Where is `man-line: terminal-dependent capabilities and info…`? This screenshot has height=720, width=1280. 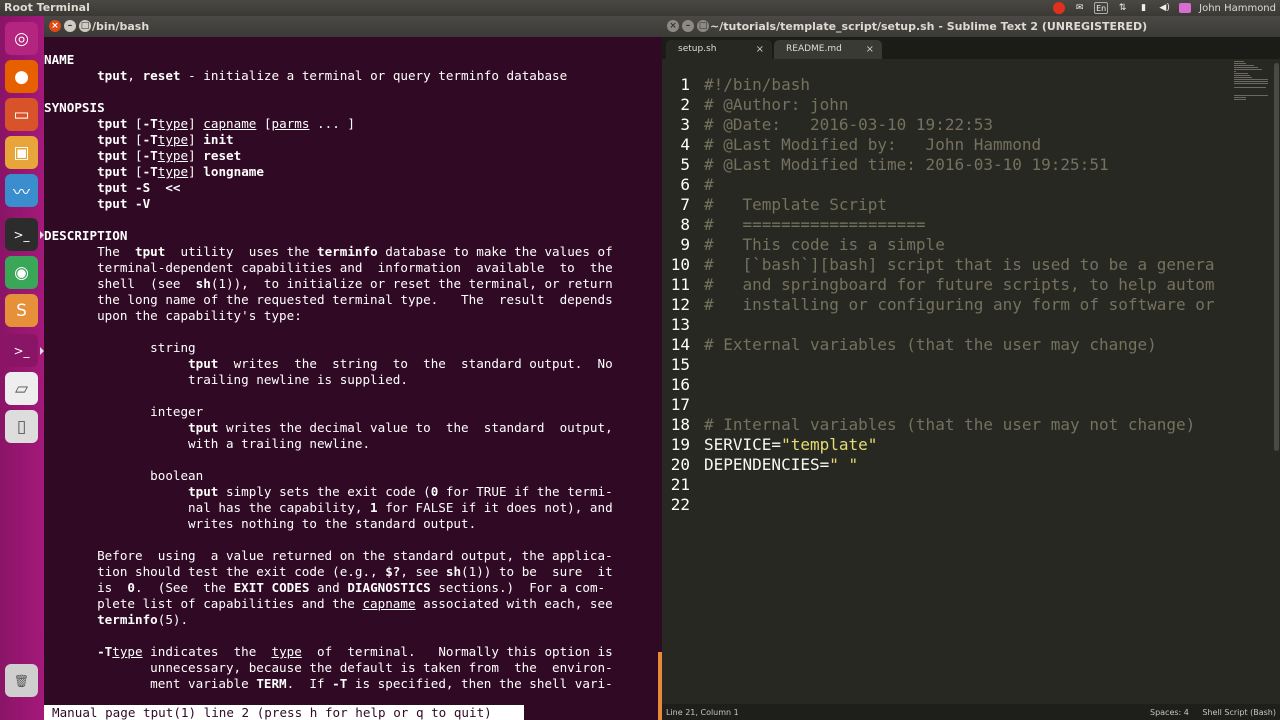 man-line: terminal-dependent capabilities and info… is located at coordinates (328, 268).